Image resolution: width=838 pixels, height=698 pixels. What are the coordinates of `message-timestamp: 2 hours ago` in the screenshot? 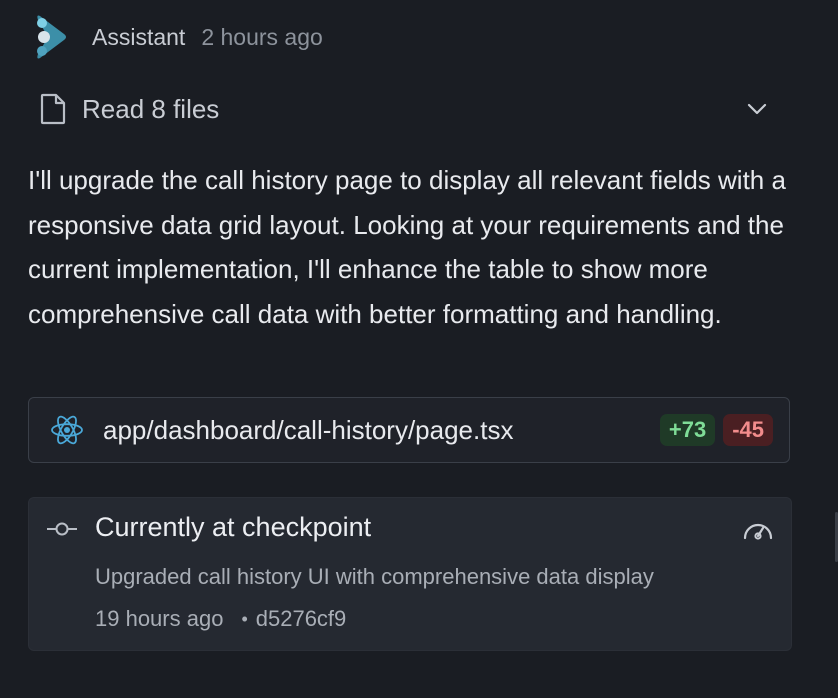 It's located at (262, 36).